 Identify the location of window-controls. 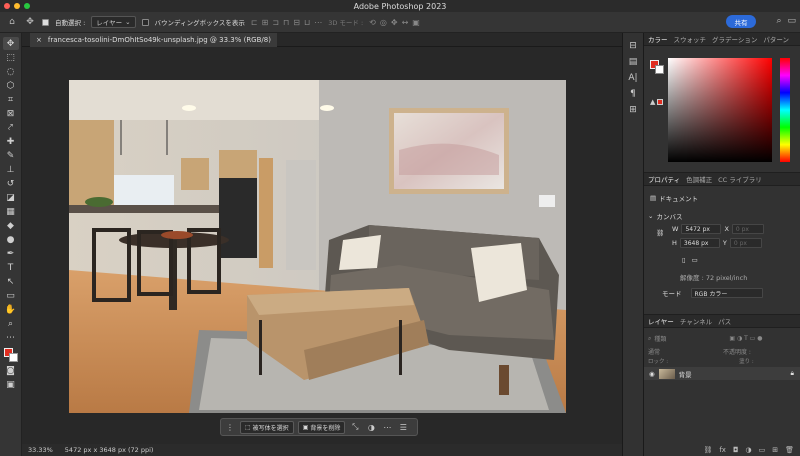
(17, 6).